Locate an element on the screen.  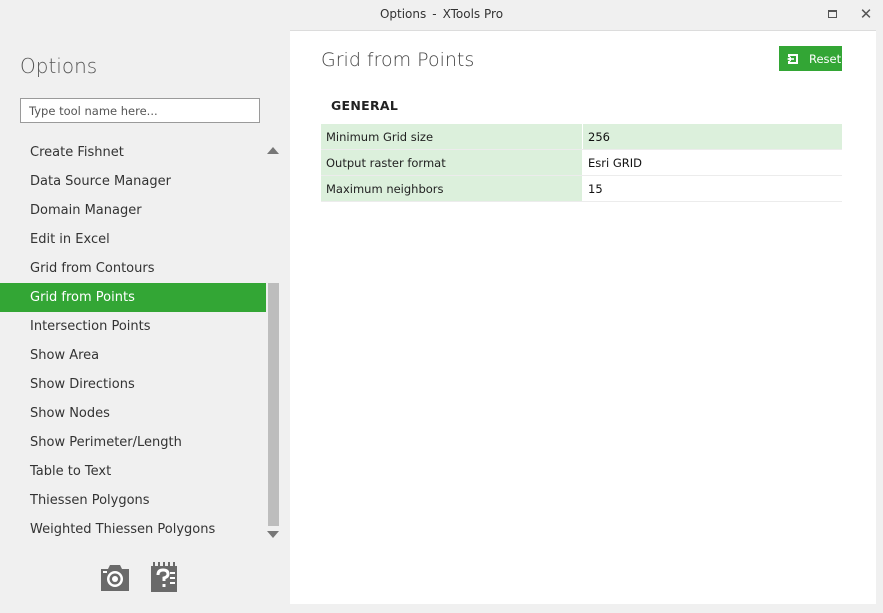
property-name: Maximum neighbors is located at coordinates (451, 188).